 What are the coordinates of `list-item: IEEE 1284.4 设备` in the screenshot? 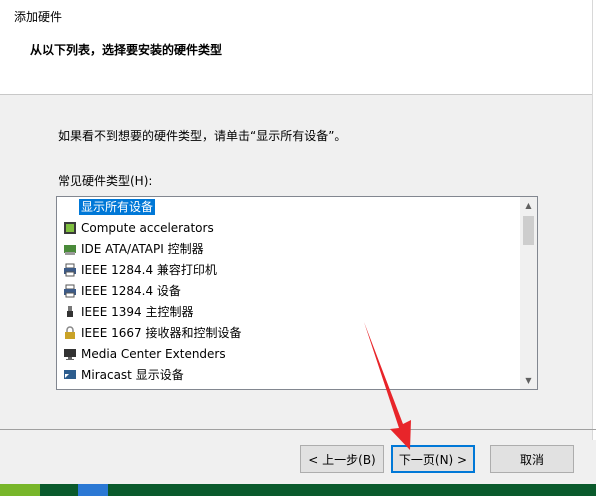 It's located at (288, 291).